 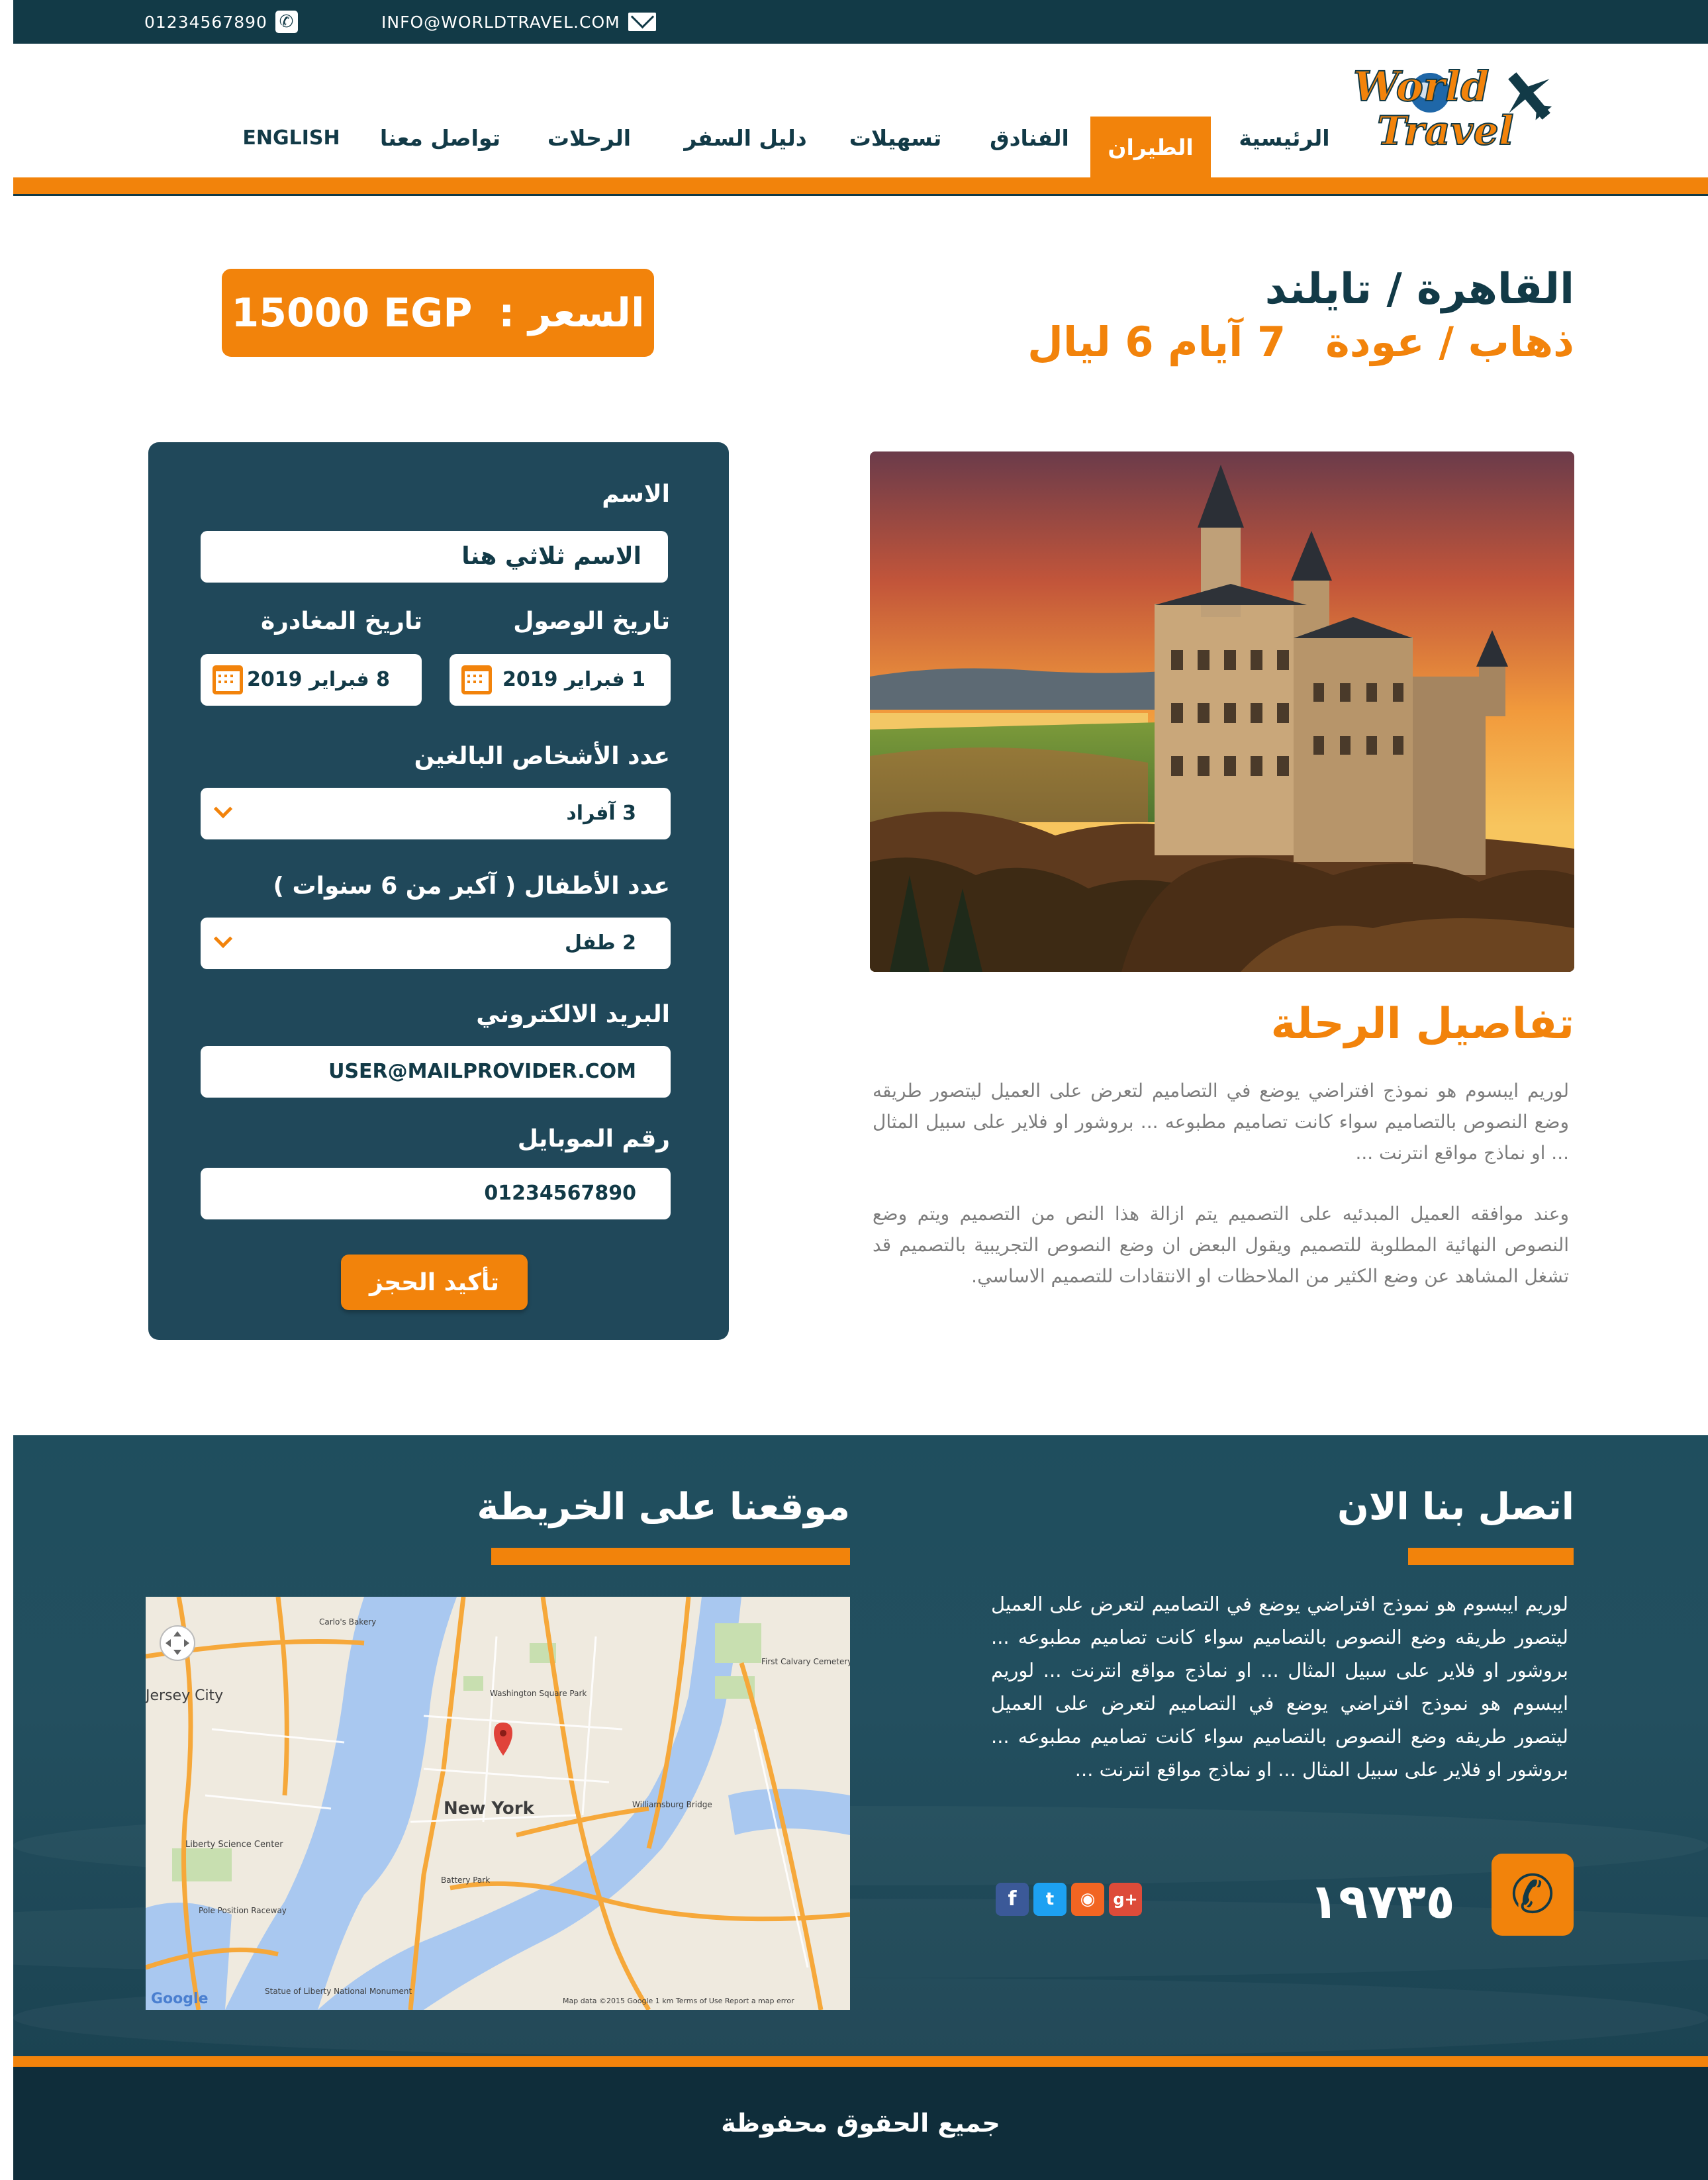 I want to click on adults-label: عدد الأشخاص البالغين, so click(x=542, y=756).